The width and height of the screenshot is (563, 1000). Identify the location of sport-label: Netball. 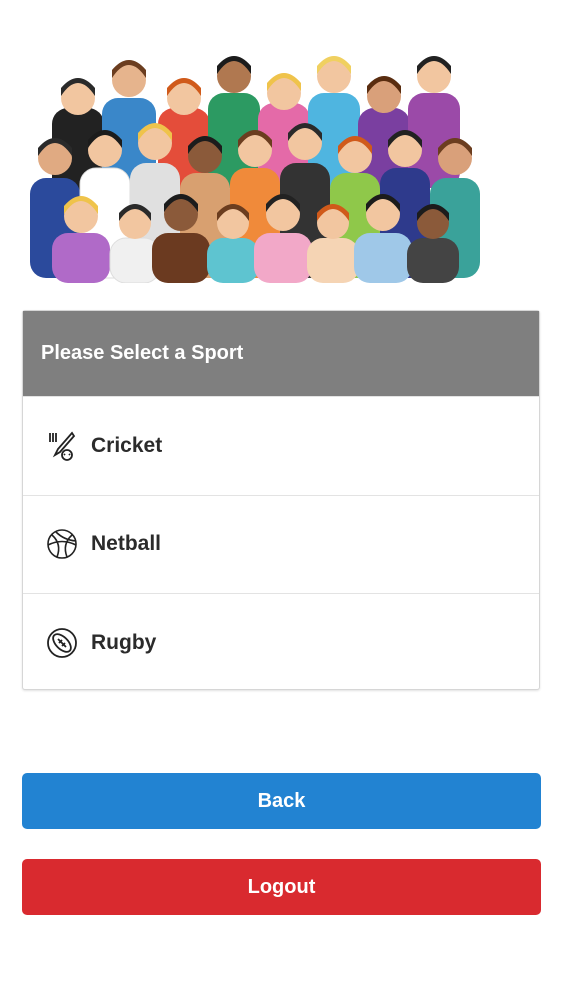
(126, 544).